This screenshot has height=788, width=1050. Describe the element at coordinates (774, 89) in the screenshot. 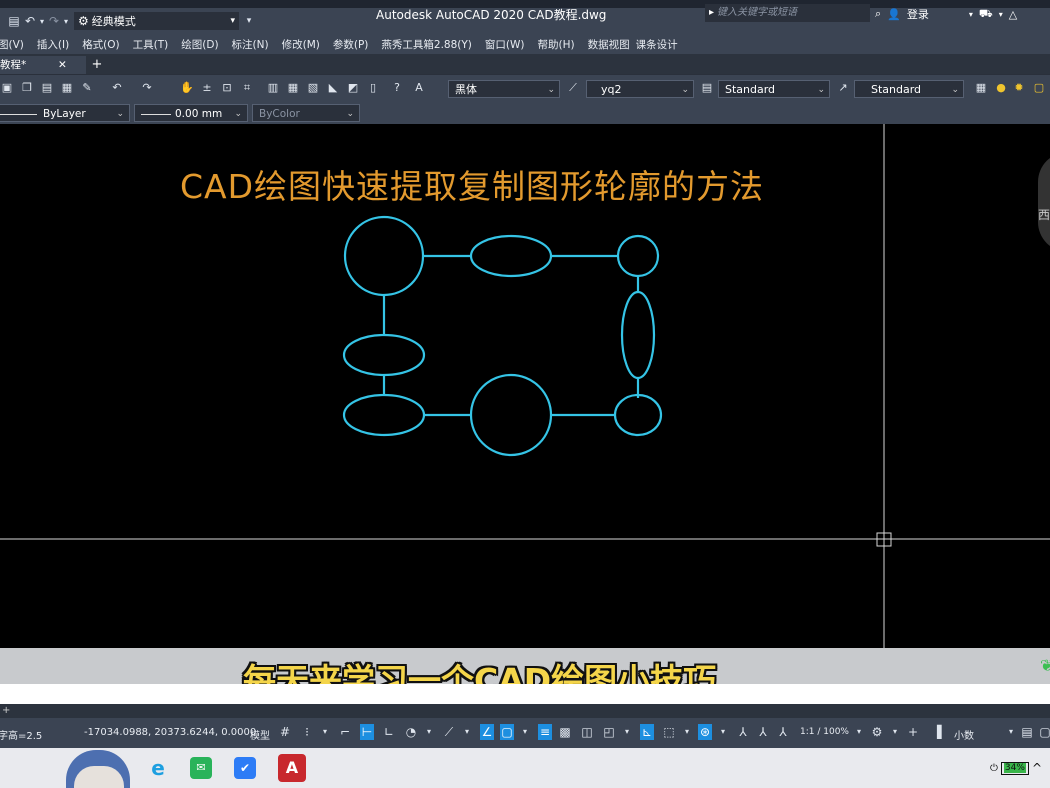

I see `table-style-combo: Standard ⌄` at that location.